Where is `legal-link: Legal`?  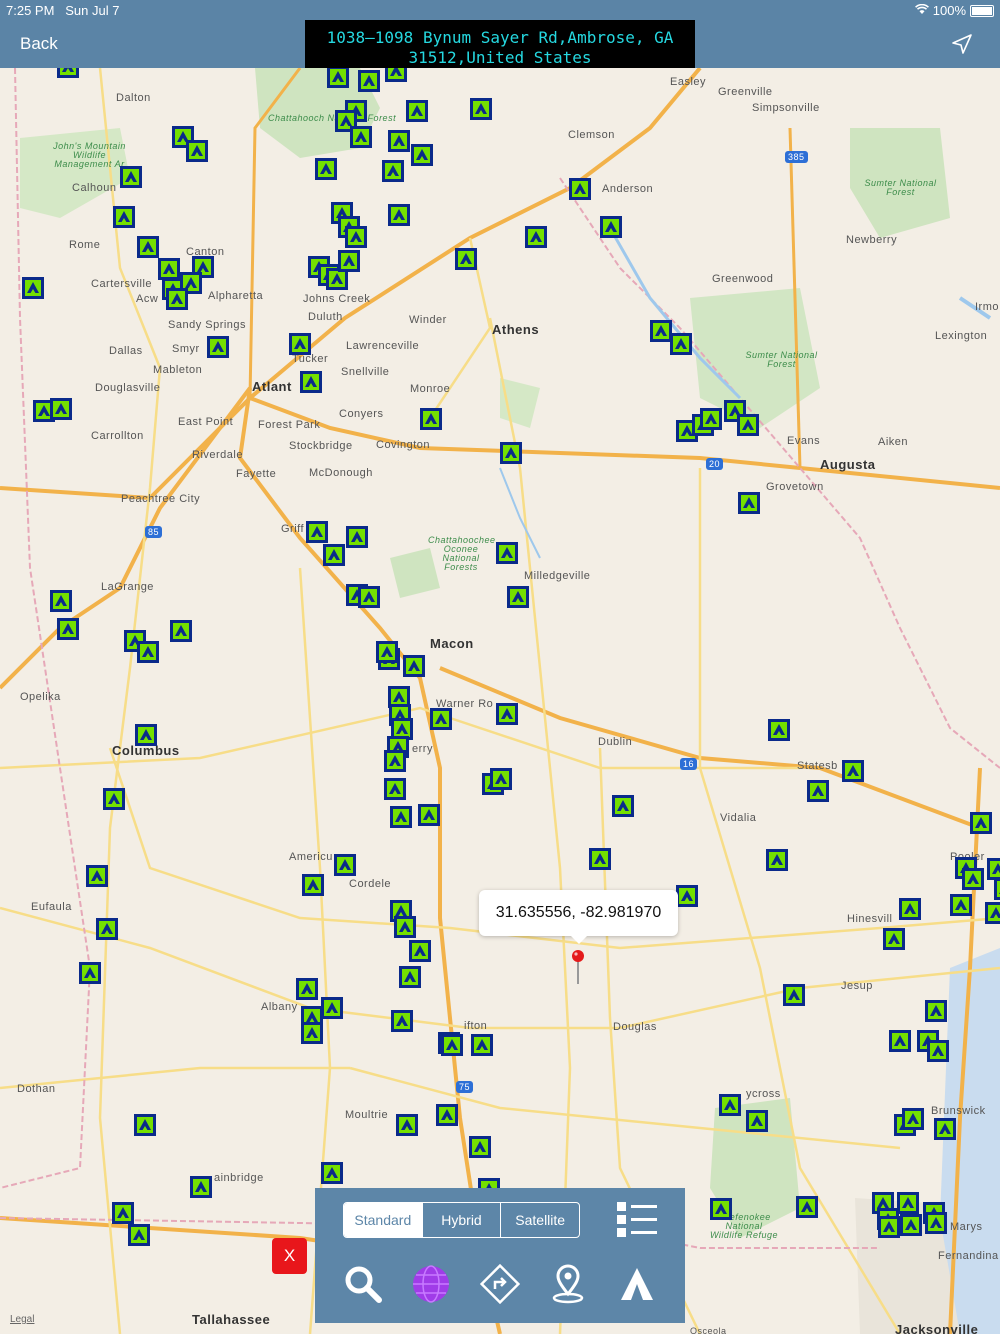
legal-link: Legal is located at coordinates (22, 1319).